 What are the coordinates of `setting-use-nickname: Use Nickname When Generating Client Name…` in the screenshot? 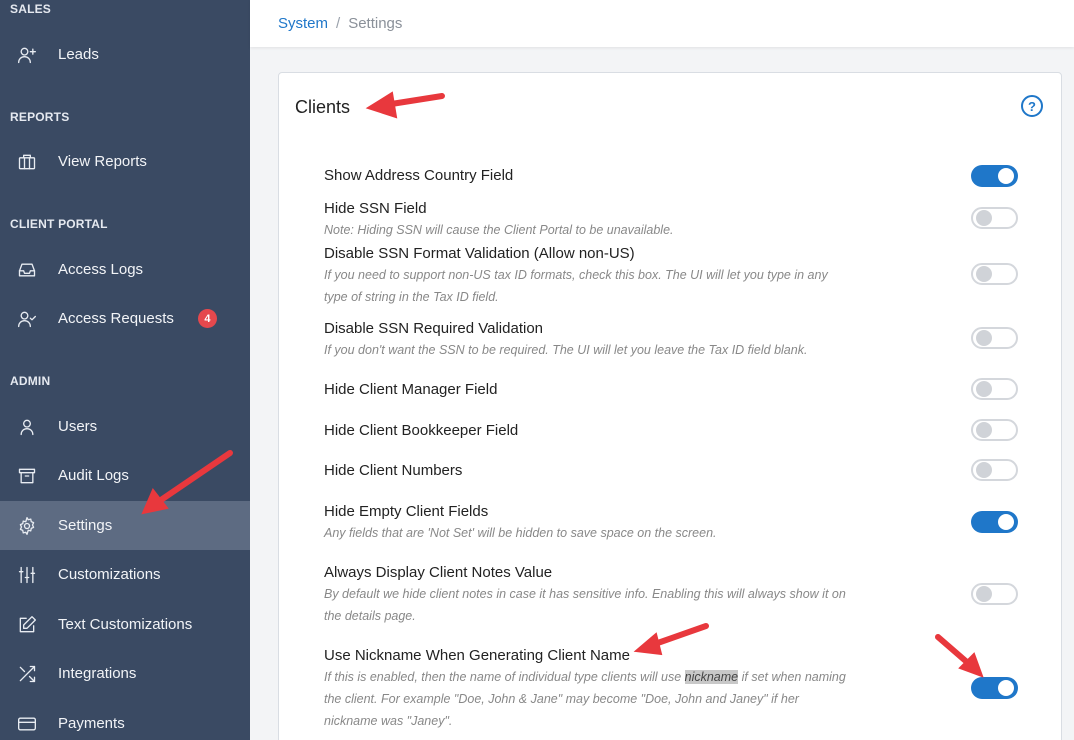 It's located at (674, 689).